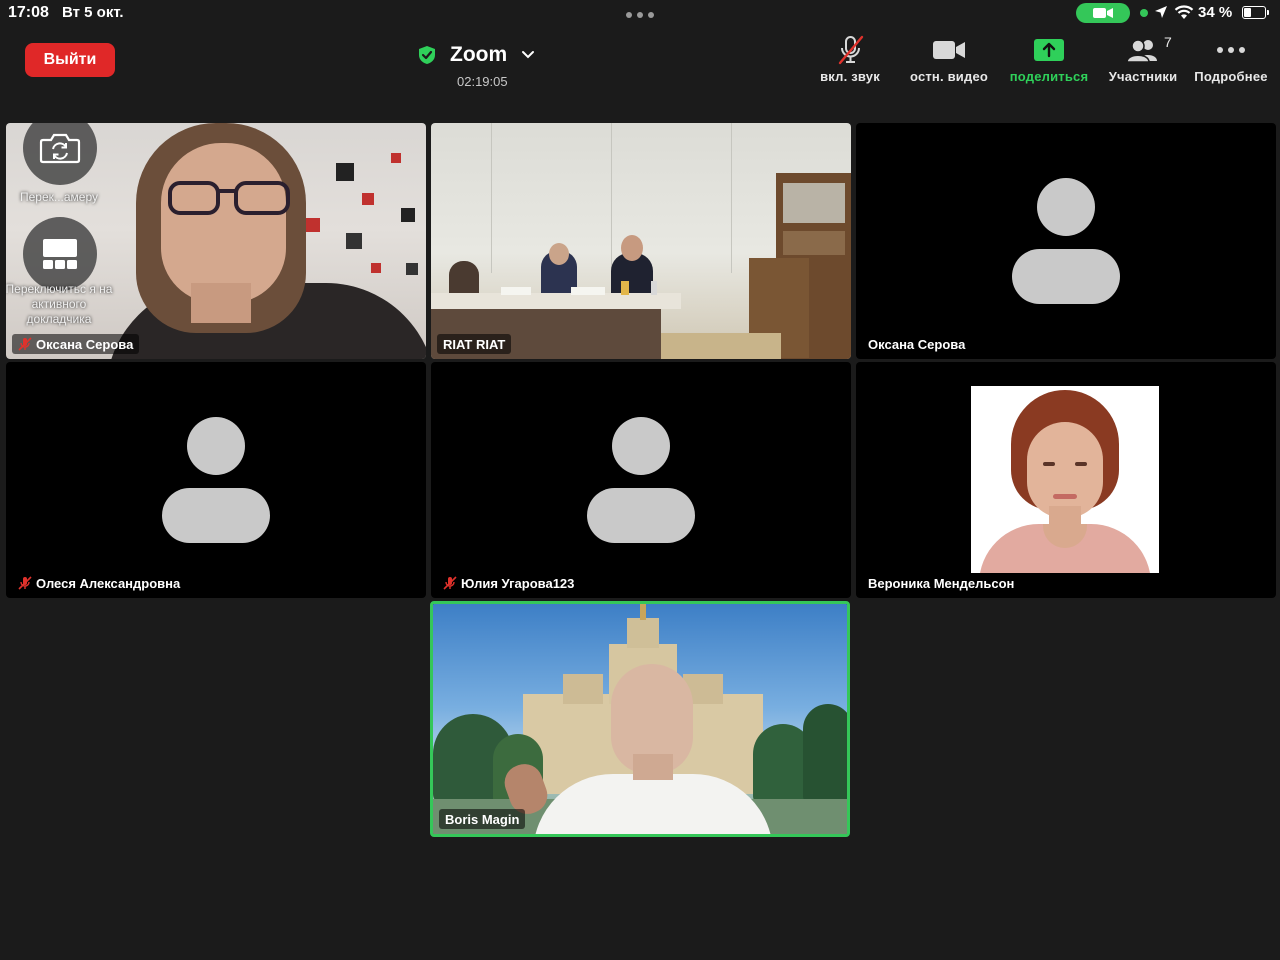 The width and height of the screenshot is (1280, 960). I want to click on share-button: поделиться, so click(1049, 60).